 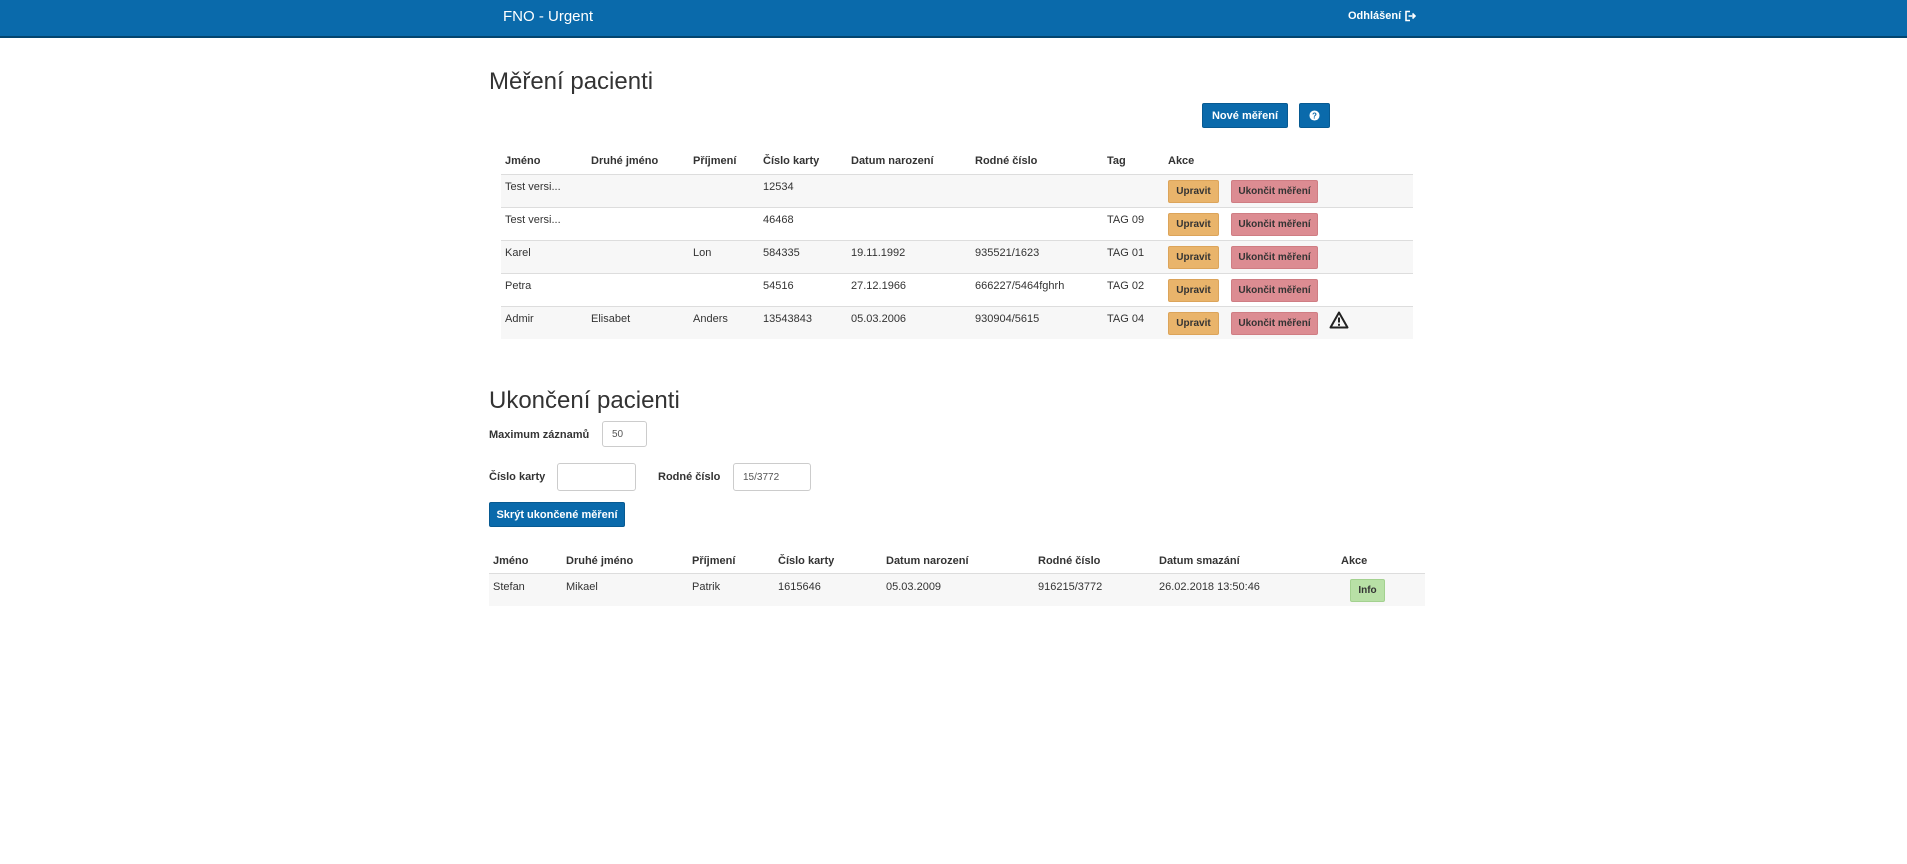 What do you see at coordinates (914, 587) in the screenshot?
I see `cell-birth-date: 05.03.2009` at bounding box center [914, 587].